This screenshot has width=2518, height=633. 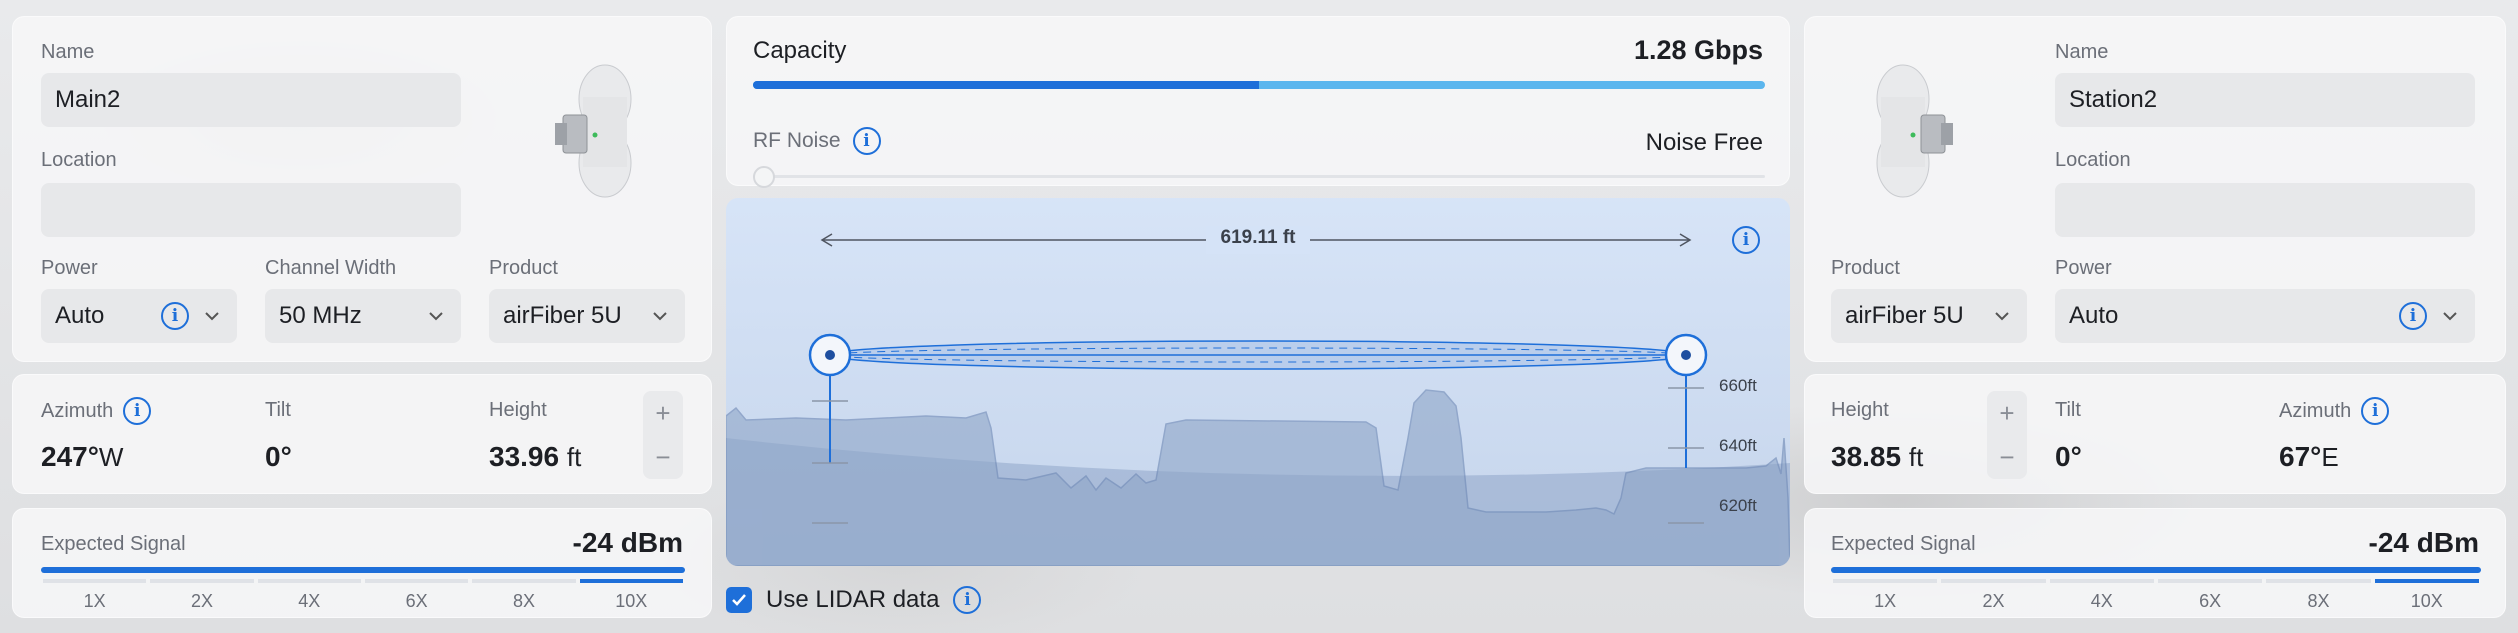 I want to click on rf-noise-value: Noise Free, so click(x=1704, y=142).